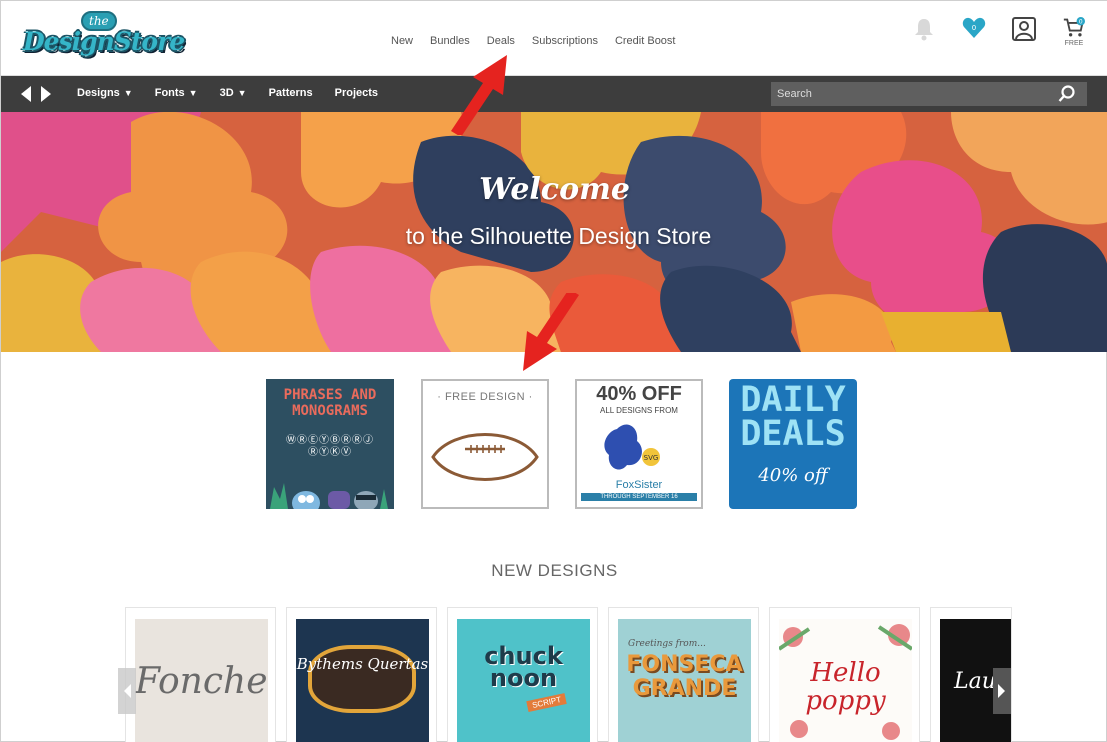 The width and height of the screenshot is (1107, 742). Describe the element at coordinates (929, 94) in the screenshot. I see `search-input` at that location.